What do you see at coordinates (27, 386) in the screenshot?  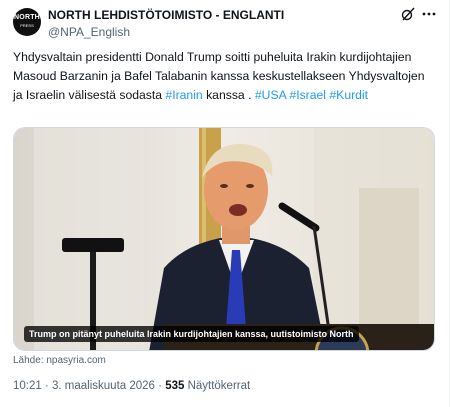 I see `tweet-time: 10:21` at bounding box center [27, 386].